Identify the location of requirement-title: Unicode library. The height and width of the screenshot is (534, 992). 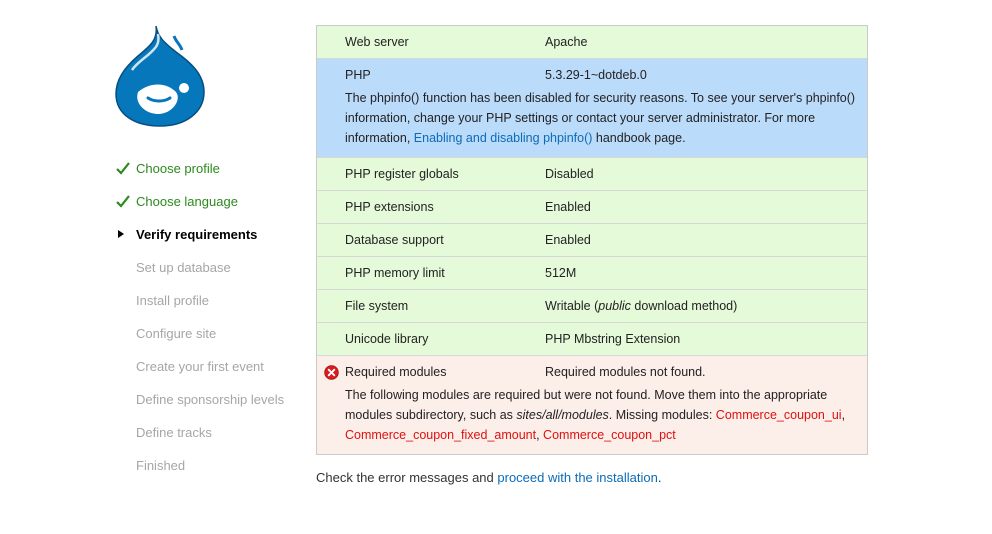
(387, 339).